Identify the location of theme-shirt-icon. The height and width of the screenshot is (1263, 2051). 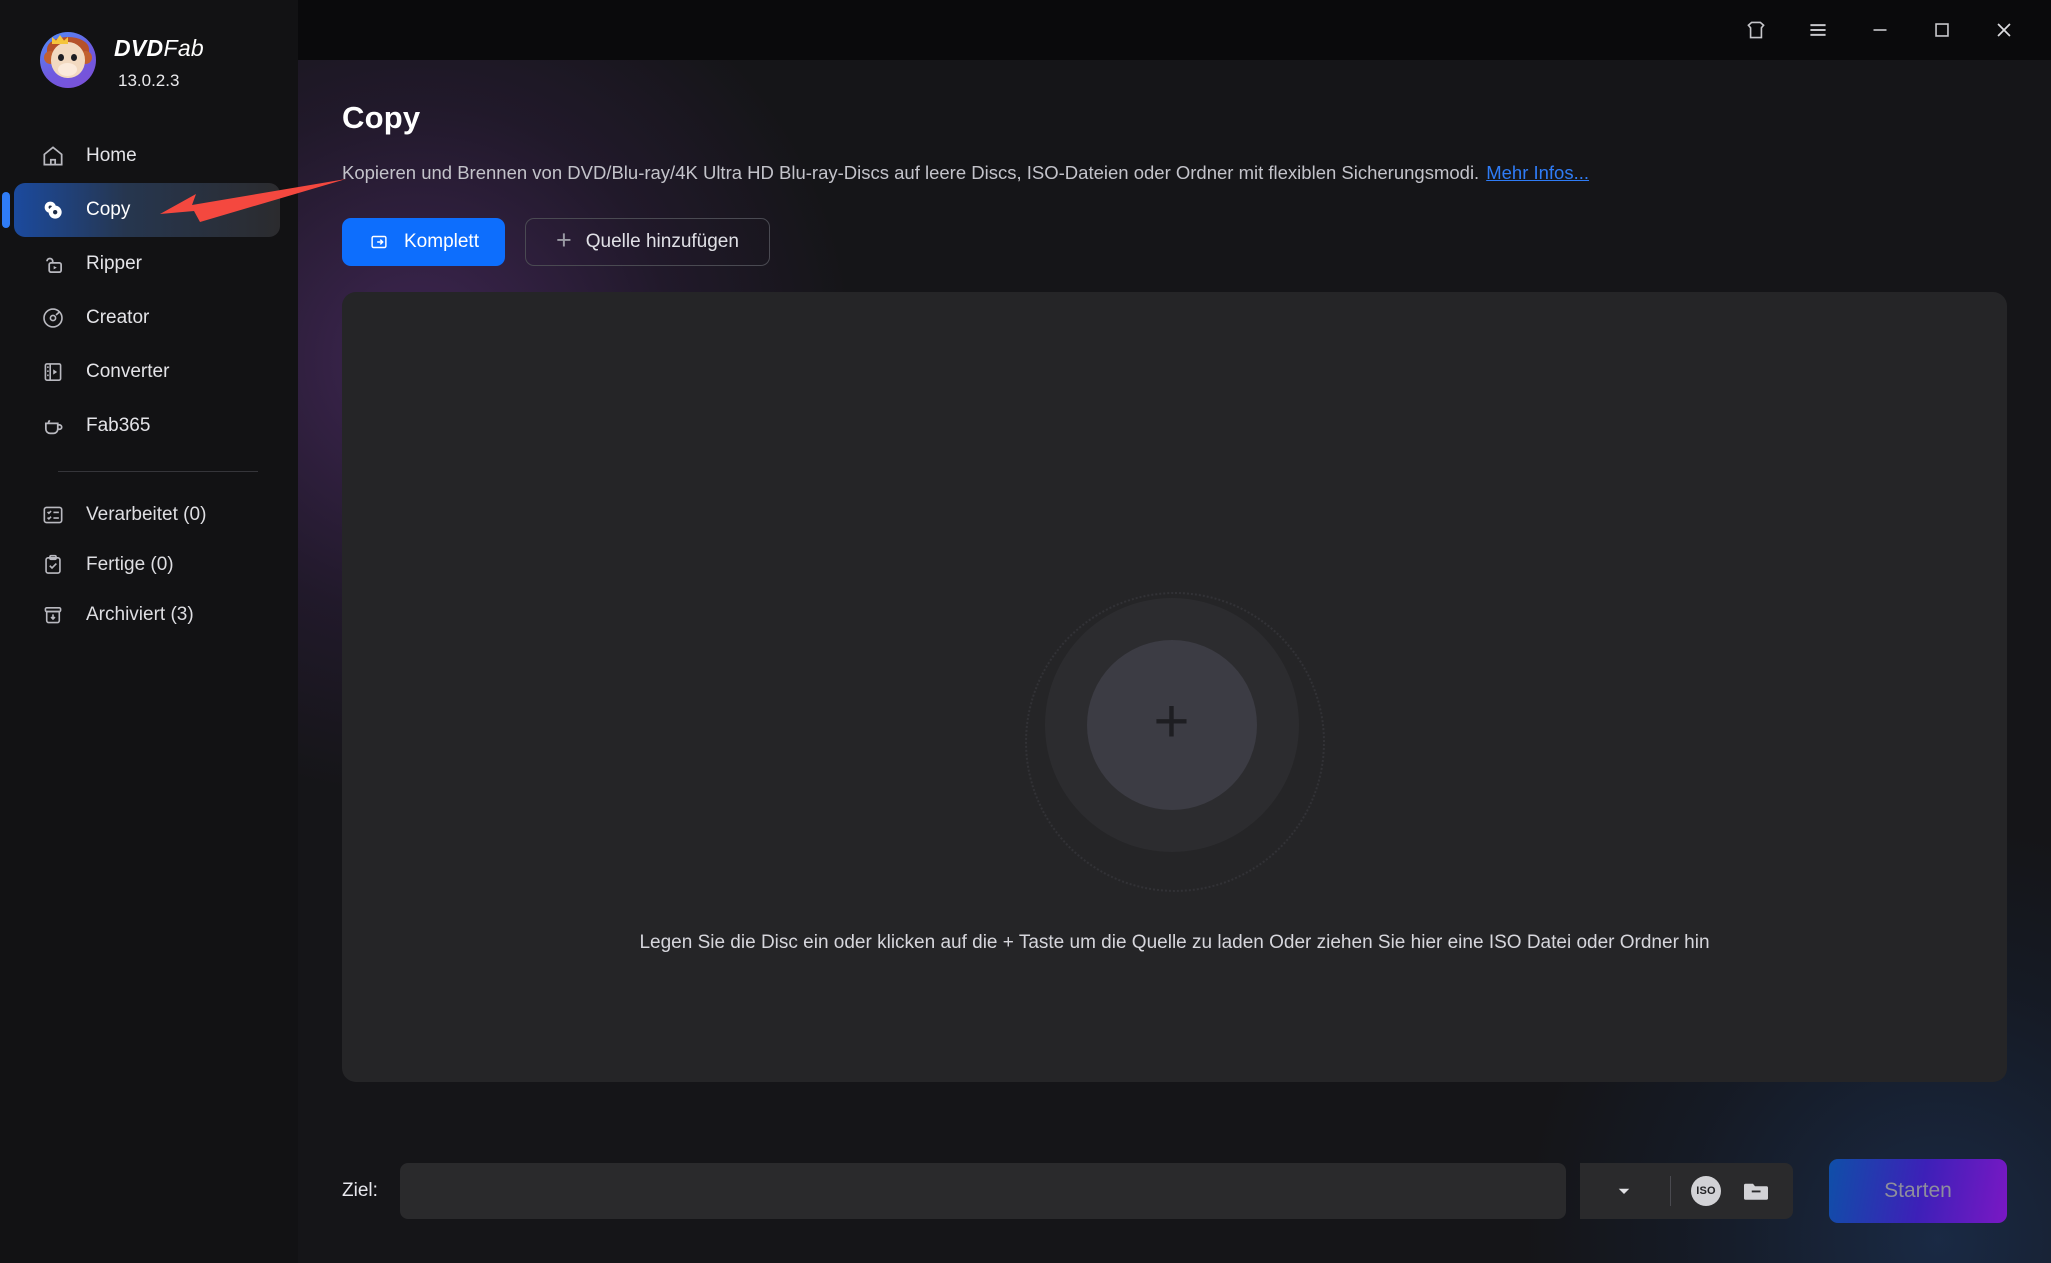
(1756, 30).